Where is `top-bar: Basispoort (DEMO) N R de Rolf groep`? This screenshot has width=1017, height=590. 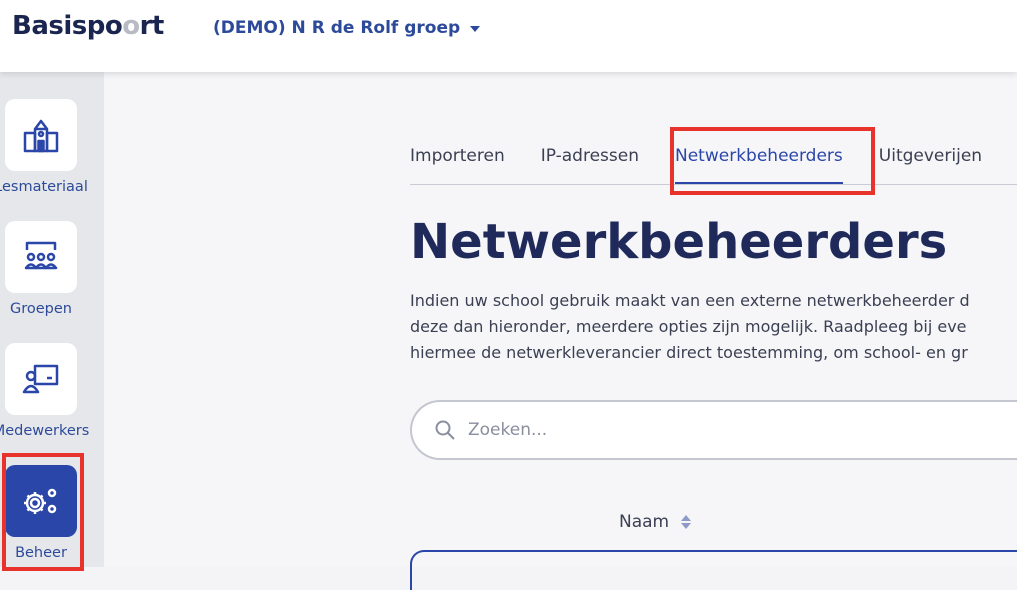 top-bar: Basispoort (DEMO) N R de Rolf groep is located at coordinates (508, 36).